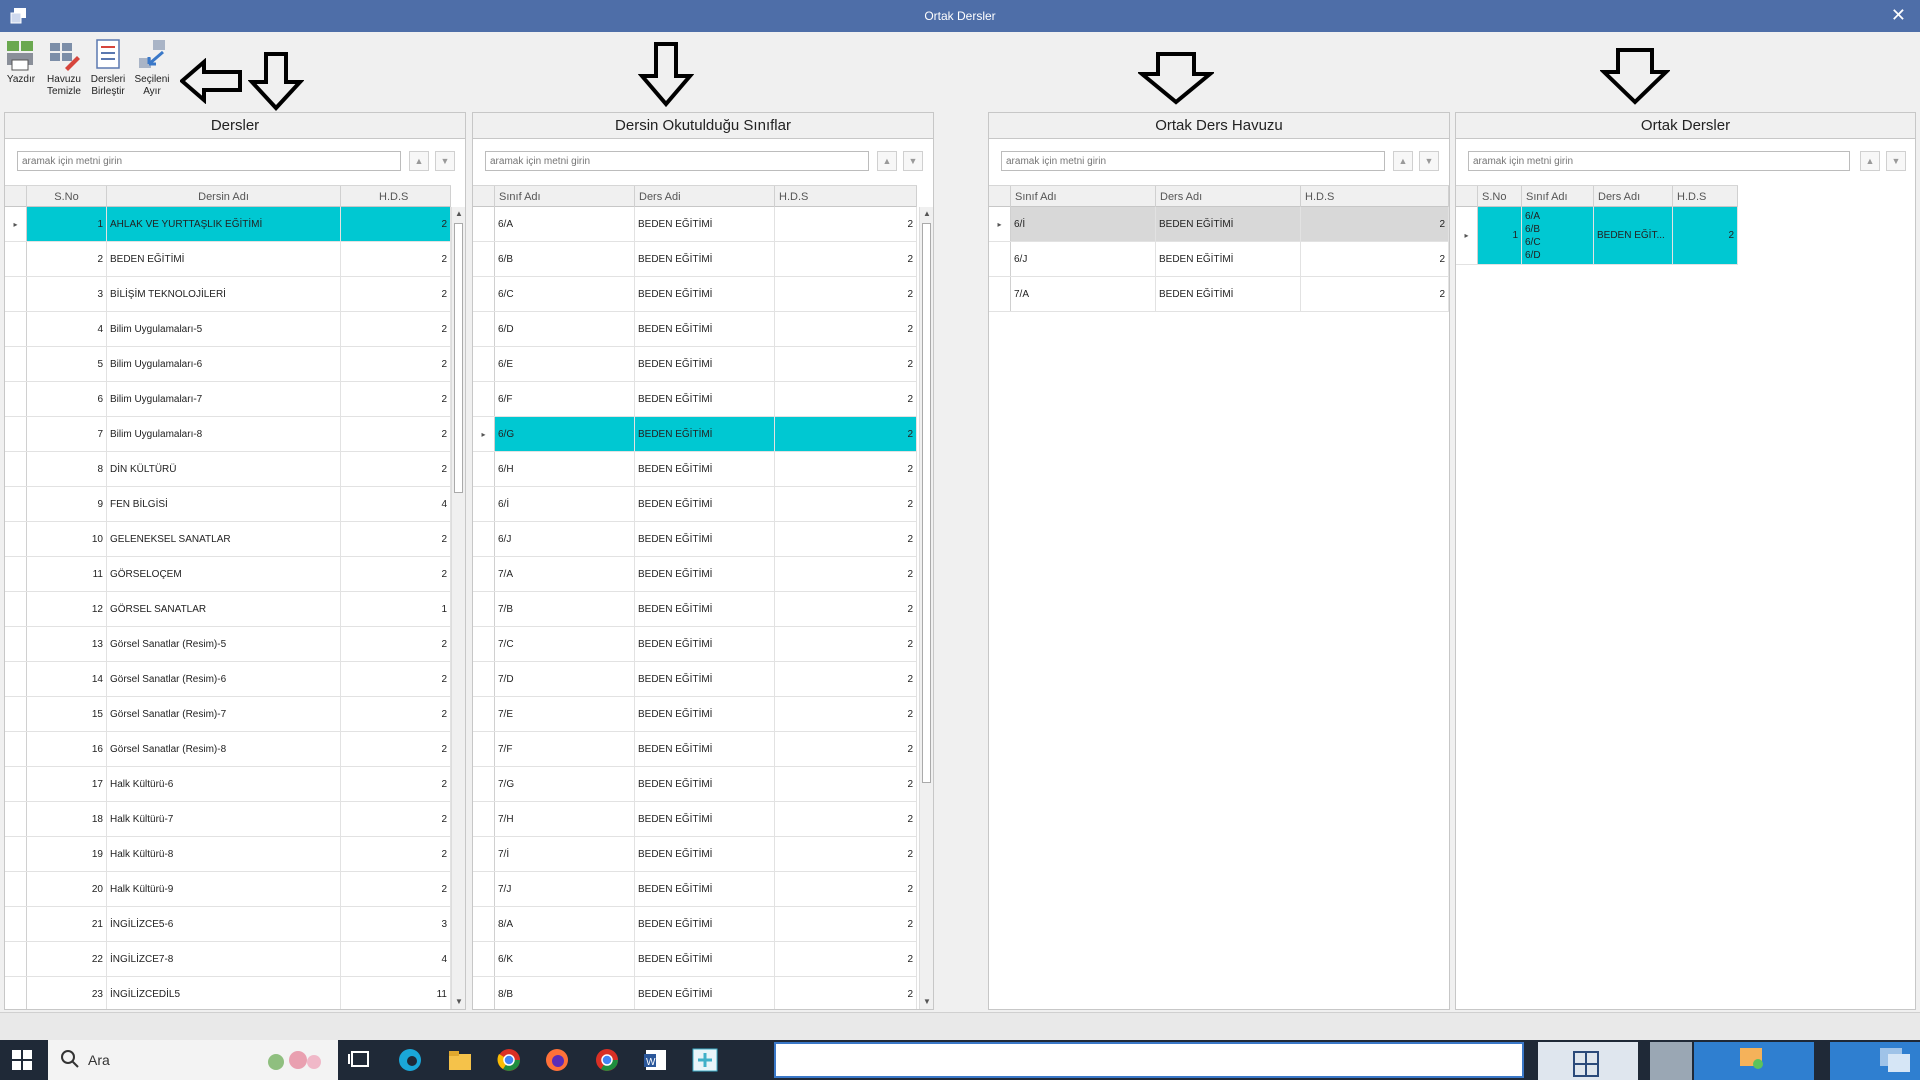 The width and height of the screenshot is (1920, 1080). I want to click on word-icon: W, so click(656, 1060).